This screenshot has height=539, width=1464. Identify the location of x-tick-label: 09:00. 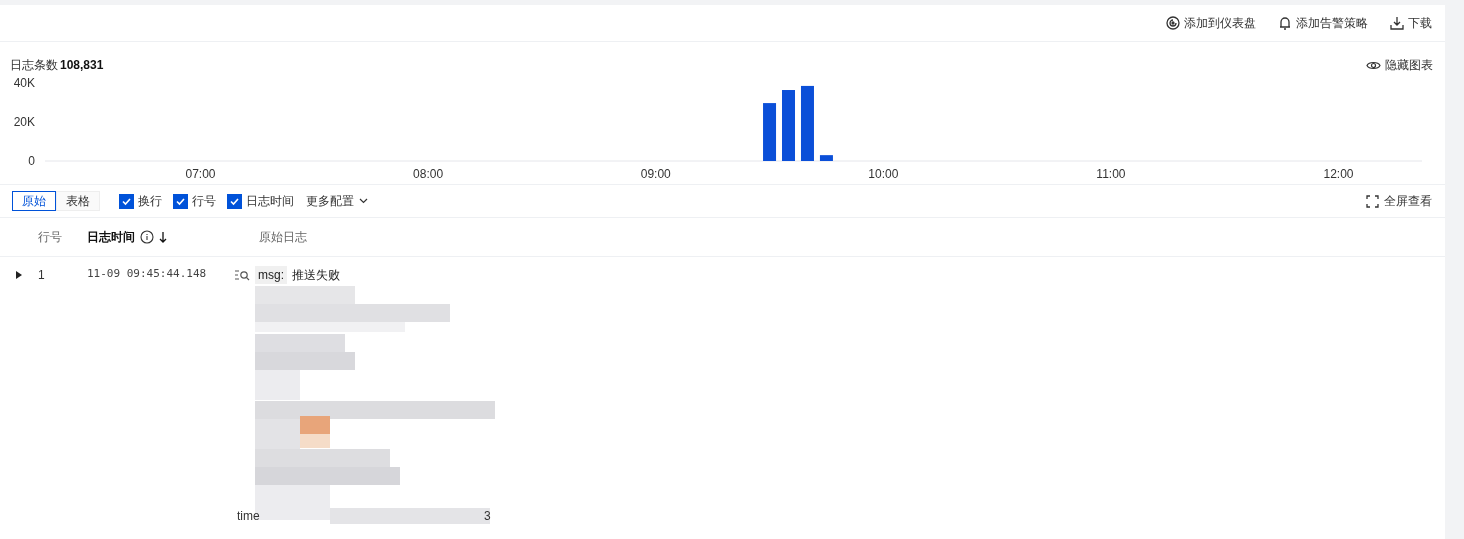
(655, 174).